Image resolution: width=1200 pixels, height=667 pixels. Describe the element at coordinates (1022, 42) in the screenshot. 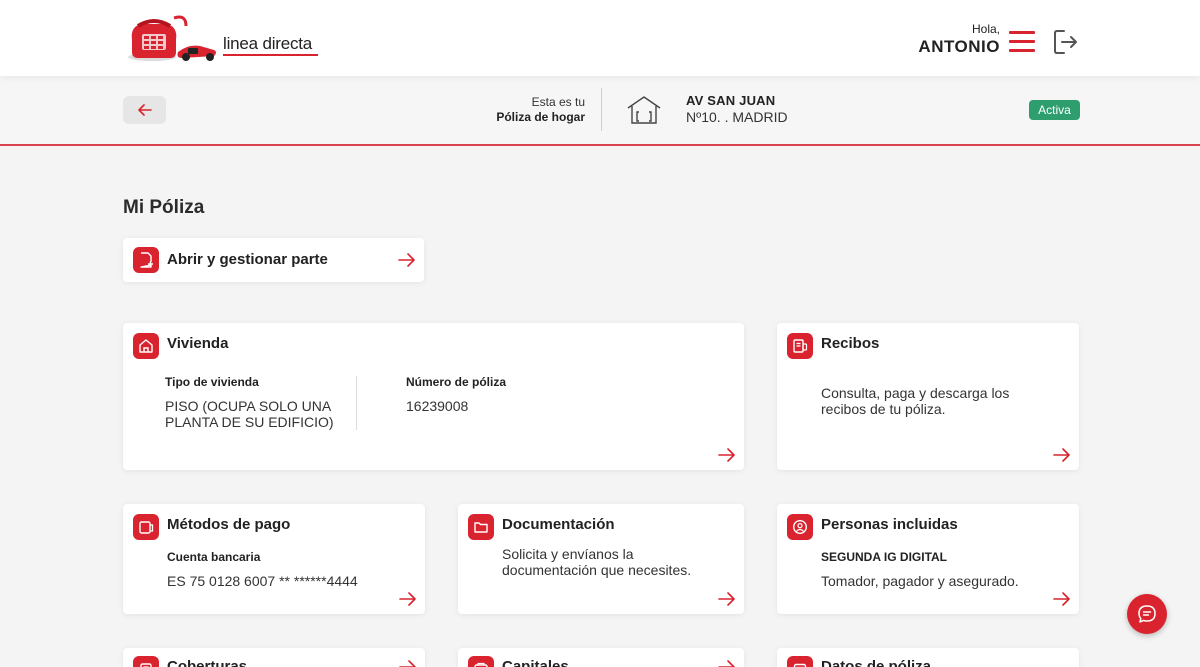

I see `hamburger-icon` at that location.